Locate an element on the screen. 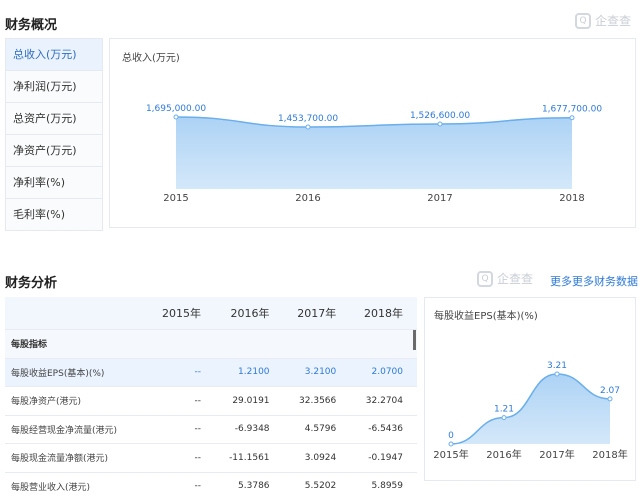 The image size is (640, 500). eps-chart: 0 2015年 1.21 2016年 3.21 2017年 2.07 2018年 is located at coordinates (530, 411).